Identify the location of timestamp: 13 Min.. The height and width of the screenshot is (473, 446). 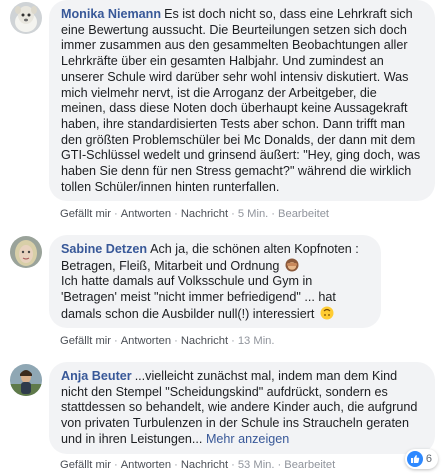
(256, 341).